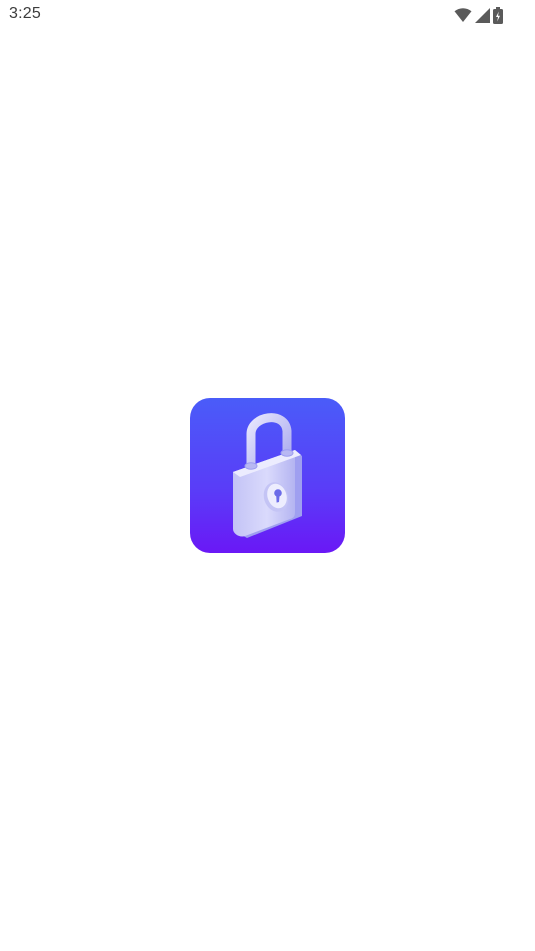 The height and width of the screenshot is (951, 535). I want to click on status-icons, so click(478, 15).